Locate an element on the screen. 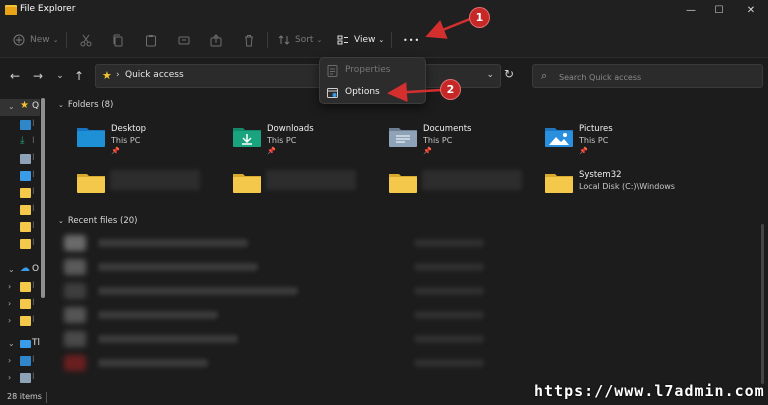 The height and width of the screenshot is (405, 768). refresh-icon: ↻ is located at coordinates (509, 74).